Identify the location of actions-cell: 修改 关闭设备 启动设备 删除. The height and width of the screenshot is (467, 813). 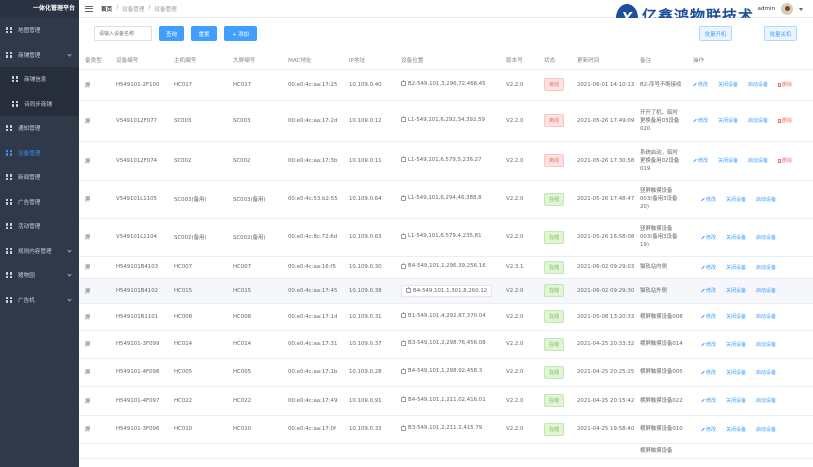
(750, 161).